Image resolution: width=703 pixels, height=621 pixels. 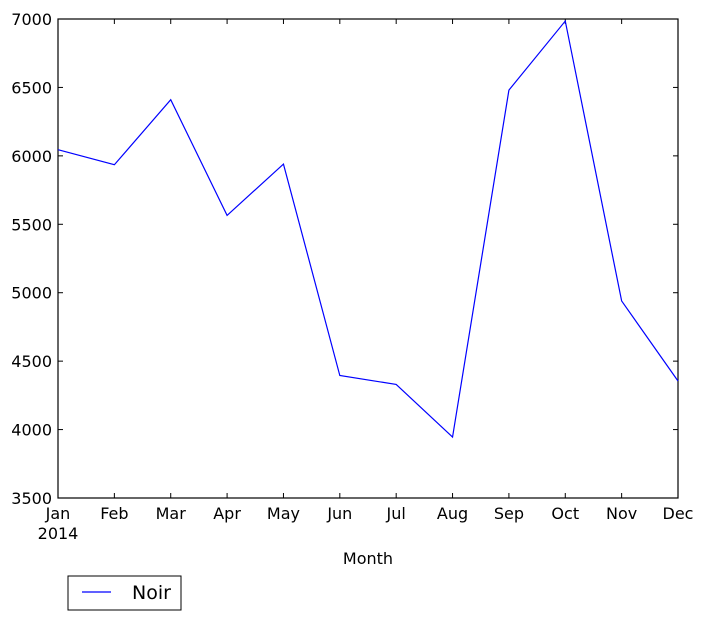 I want to click on y-tick-label: 4000, so click(x=31, y=430).